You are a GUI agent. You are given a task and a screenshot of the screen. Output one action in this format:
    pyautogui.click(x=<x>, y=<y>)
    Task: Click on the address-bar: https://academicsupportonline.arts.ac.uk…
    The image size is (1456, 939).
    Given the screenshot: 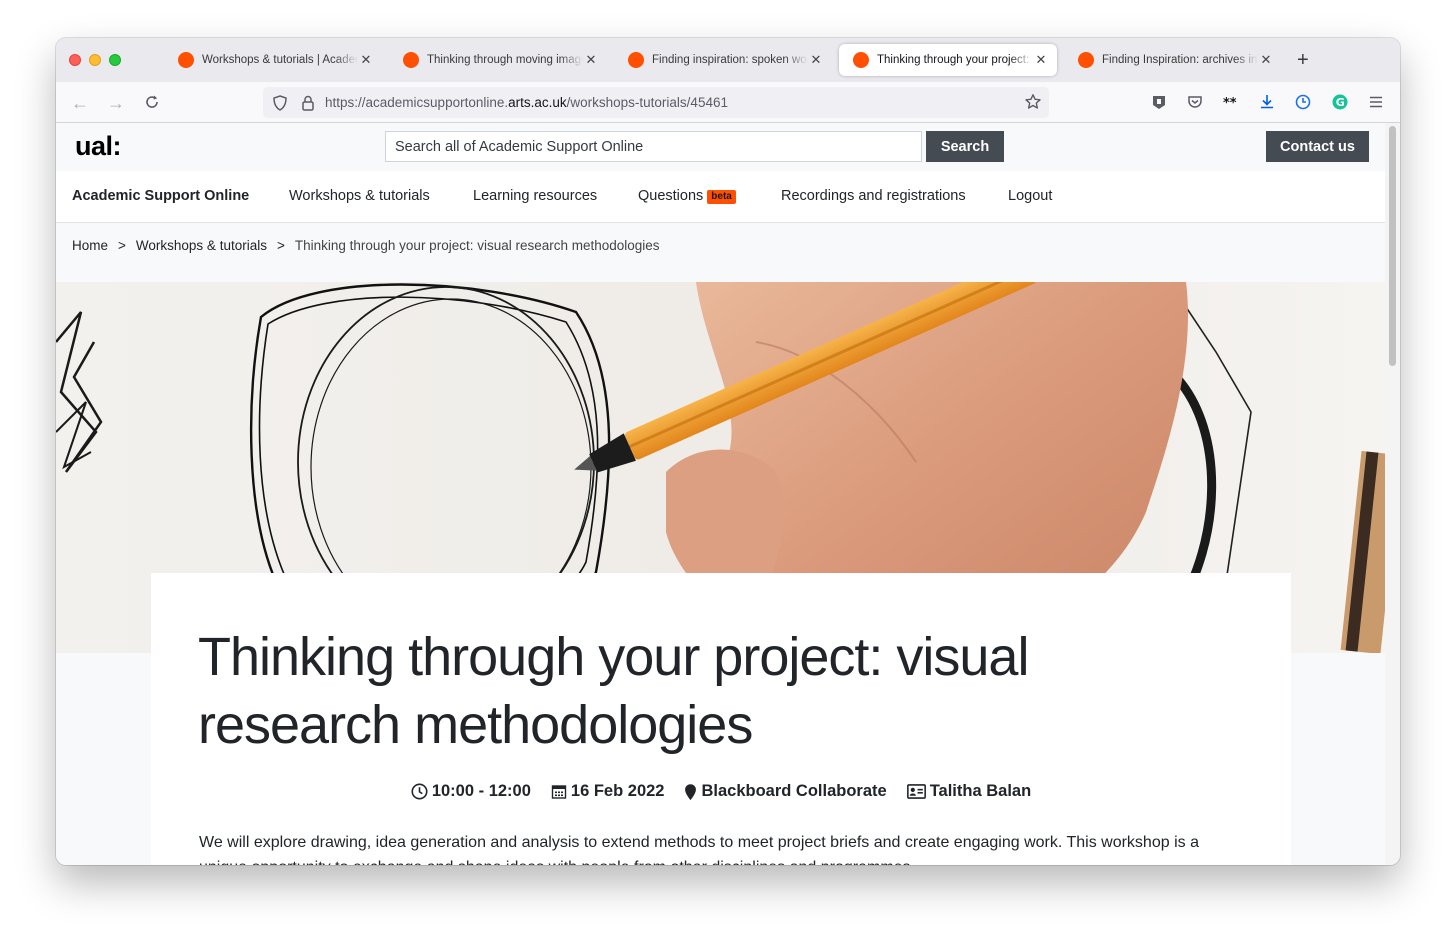 What is the action you would take?
    pyautogui.click(x=656, y=102)
    